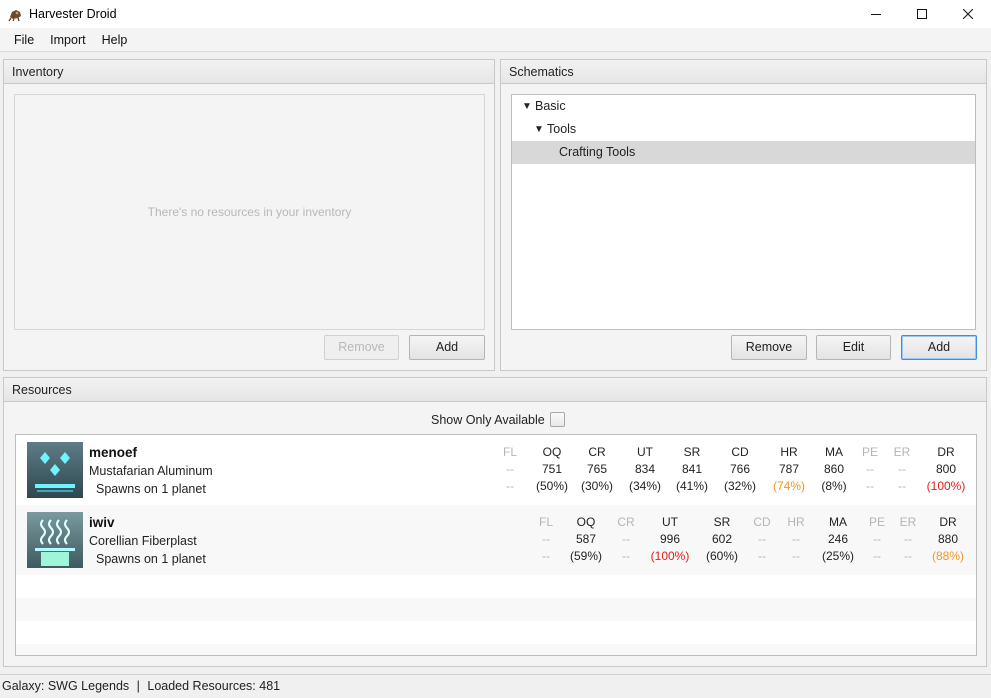 The image size is (991, 698). Describe the element at coordinates (947, 556) in the screenshot. I see `stat-percent: (88%)` at that location.